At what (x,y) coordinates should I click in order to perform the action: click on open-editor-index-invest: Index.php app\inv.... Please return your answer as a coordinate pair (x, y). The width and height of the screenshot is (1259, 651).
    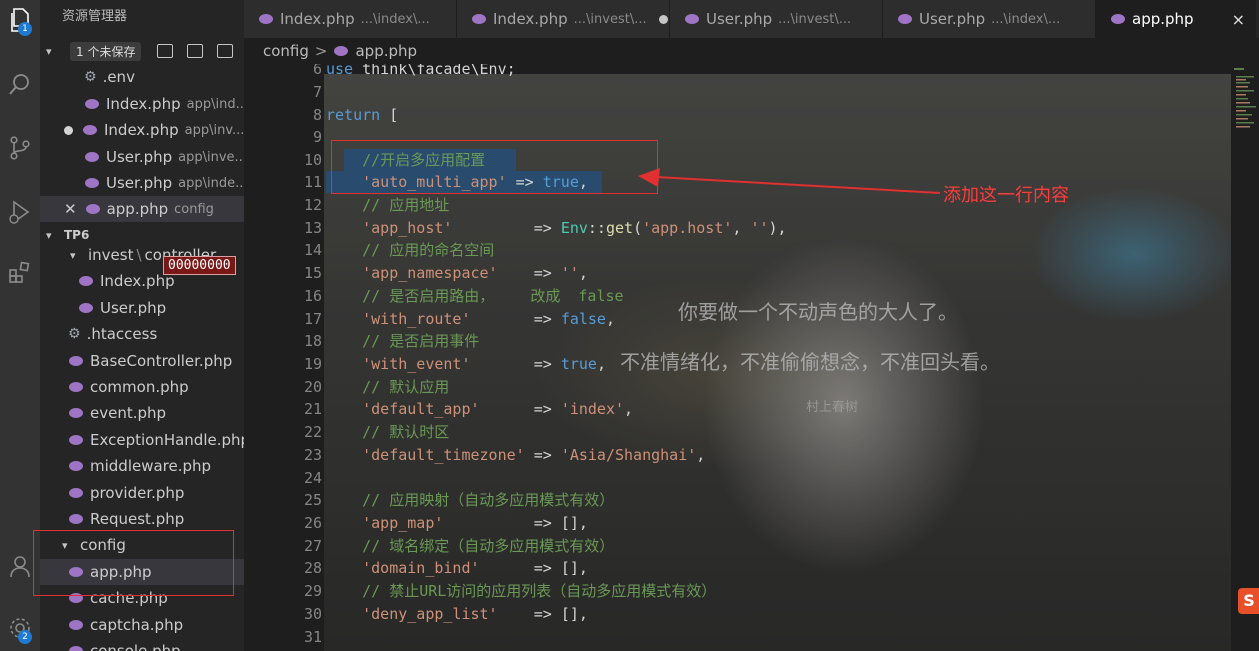
    Looking at the image, I should click on (142, 130).